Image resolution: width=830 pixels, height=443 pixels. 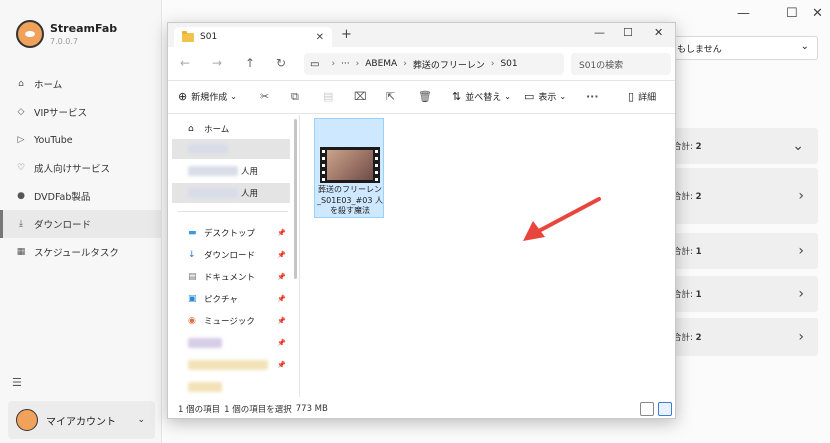 What do you see at coordinates (421, 409) in the screenshot?
I see `status-bar: 1 個の項目 1 個の項目を選択 773 MB` at bounding box center [421, 409].